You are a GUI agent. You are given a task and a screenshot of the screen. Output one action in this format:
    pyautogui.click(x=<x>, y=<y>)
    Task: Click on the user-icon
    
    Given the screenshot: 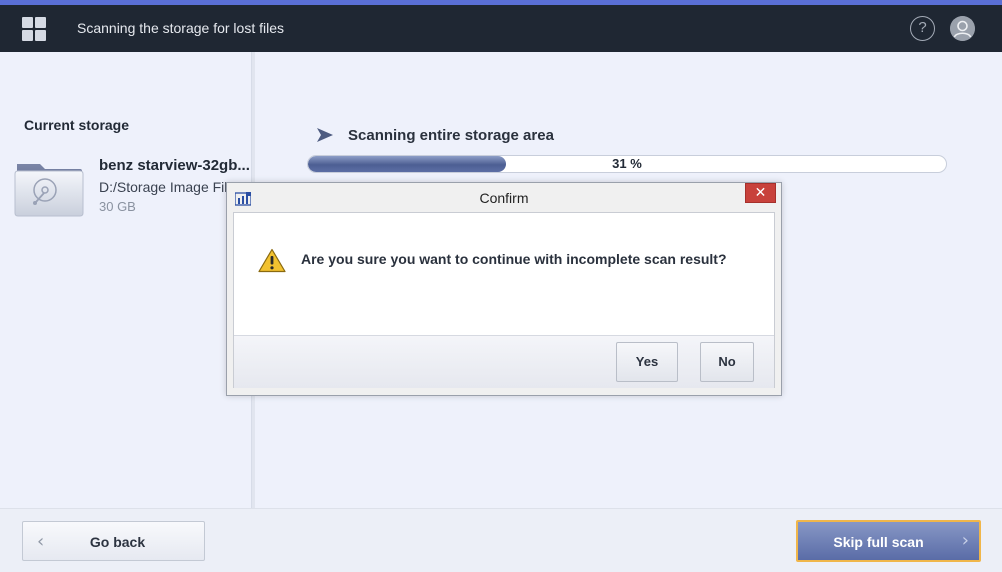 What is the action you would take?
    pyautogui.click(x=962, y=28)
    